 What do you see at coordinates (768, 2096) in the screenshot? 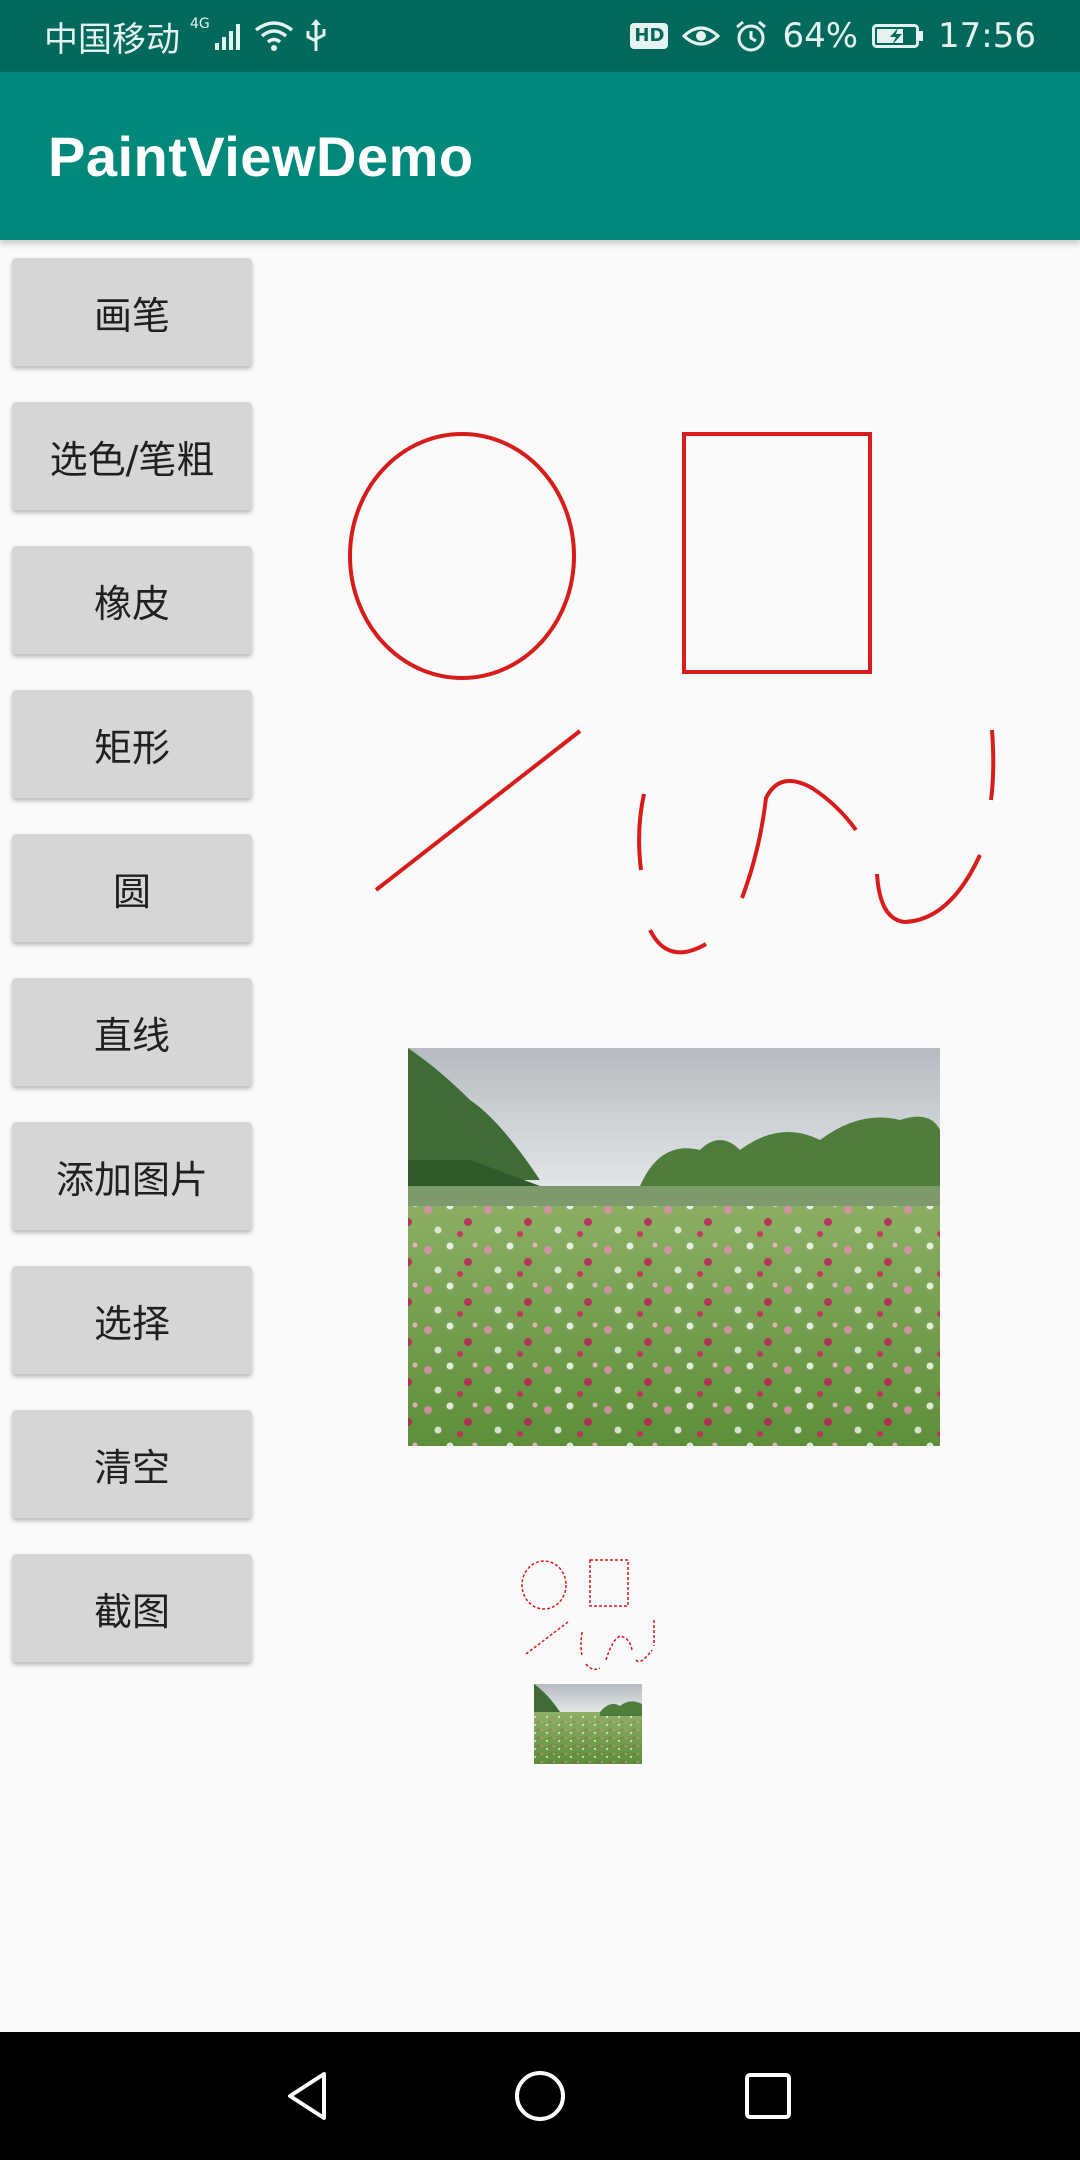
I see `recents-square-icon` at bounding box center [768, 2096].